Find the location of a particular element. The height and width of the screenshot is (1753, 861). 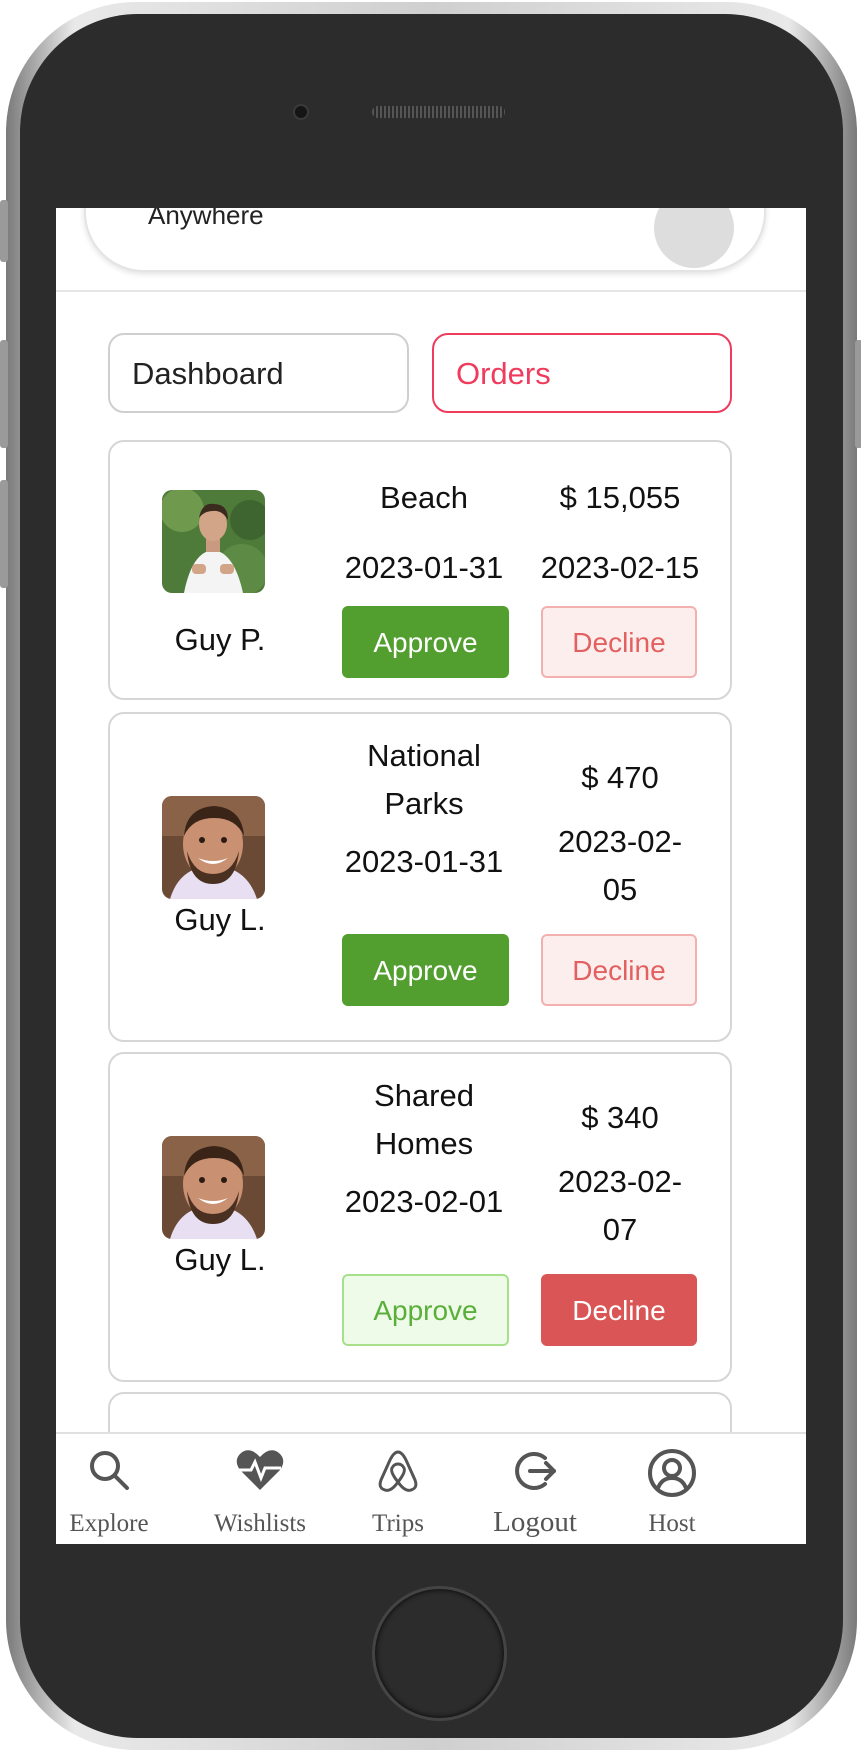

speaker-grill is located at coordinates (438, 112).